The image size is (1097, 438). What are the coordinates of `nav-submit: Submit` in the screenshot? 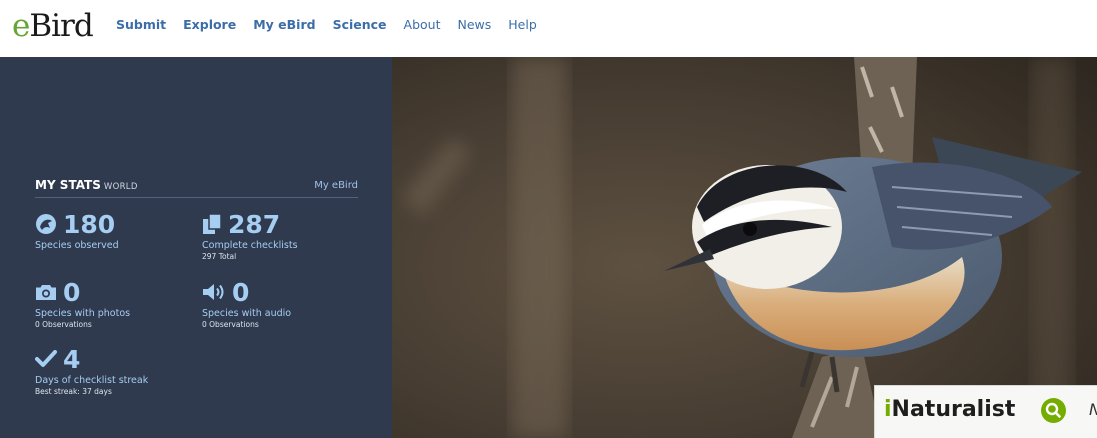 It's located at (141, 24).